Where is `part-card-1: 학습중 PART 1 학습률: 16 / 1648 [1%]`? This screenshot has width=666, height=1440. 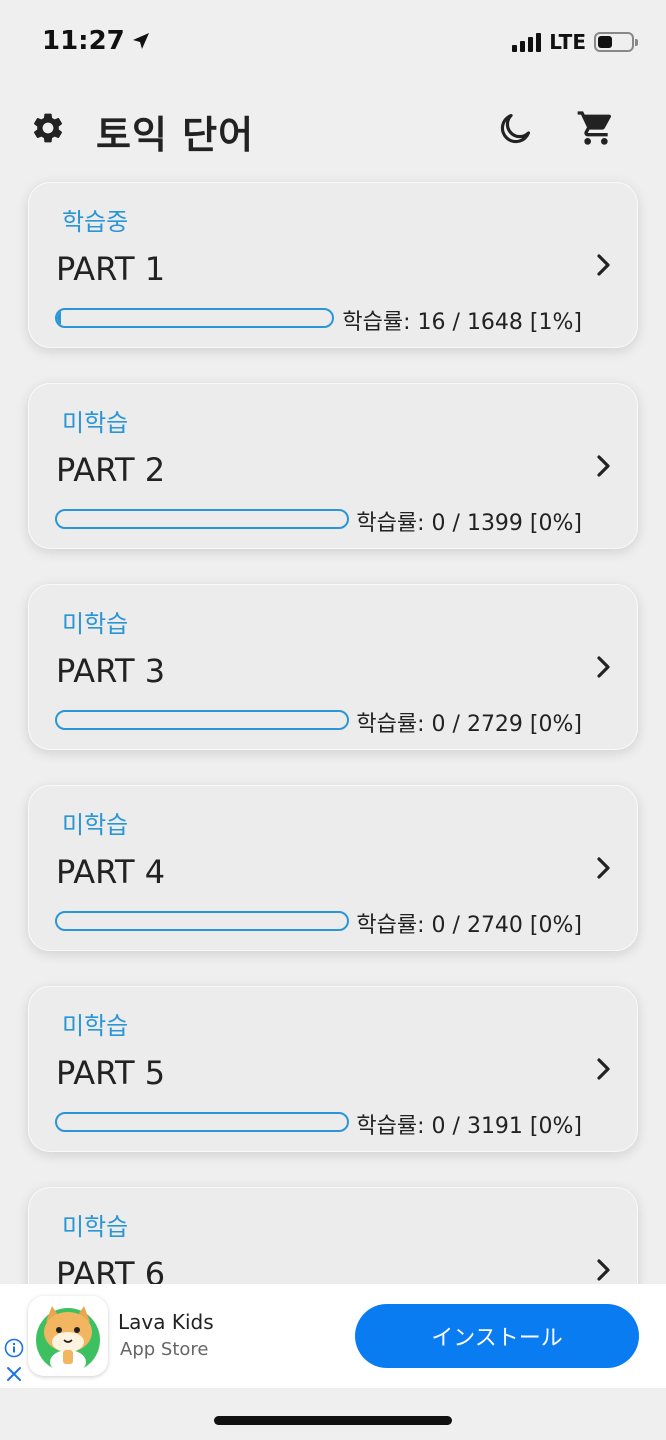 part-card-1: 학습중 PART 1 학습률: 16 / 1648 [1%] is located at coordinates (333, 265).